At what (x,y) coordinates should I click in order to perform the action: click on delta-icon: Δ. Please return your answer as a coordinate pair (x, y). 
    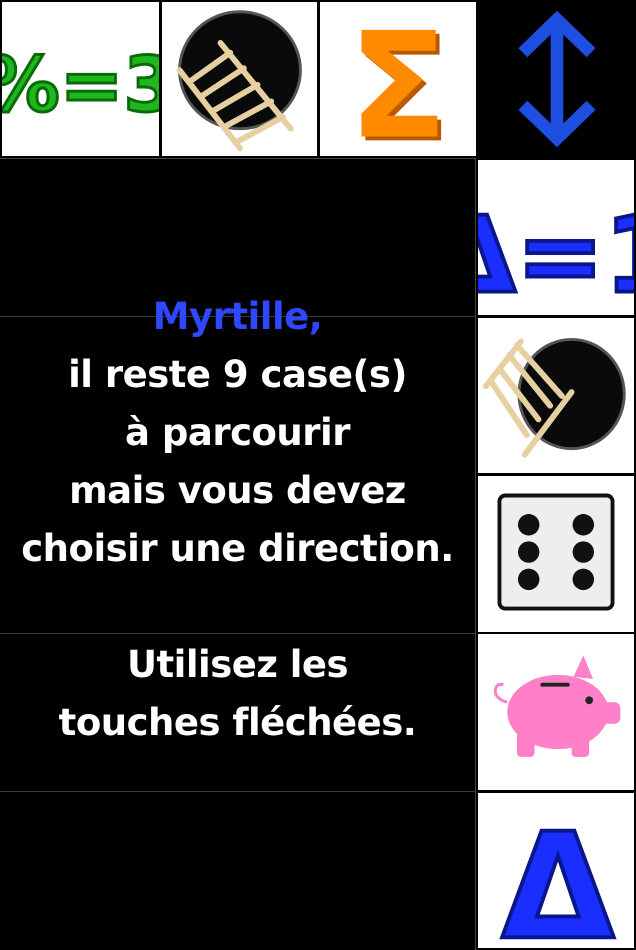
    Looking at the image, I should click on (557, 874).